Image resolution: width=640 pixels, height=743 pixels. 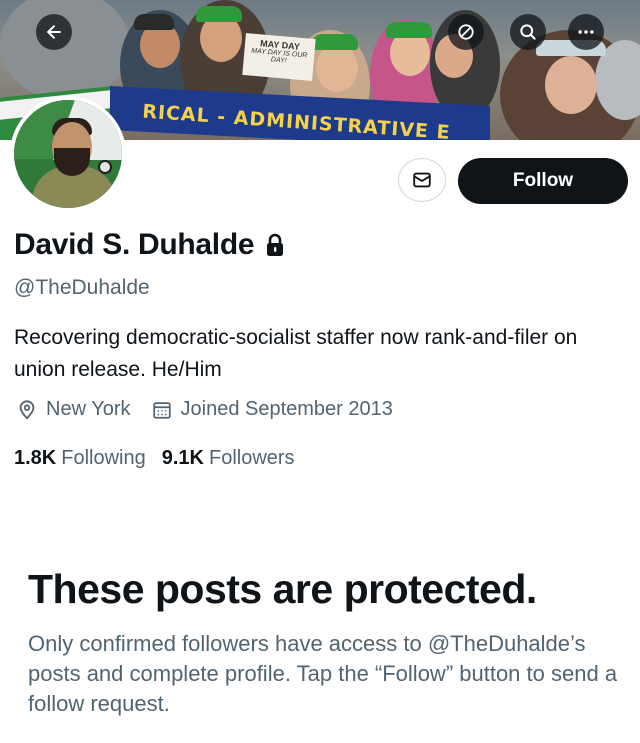 I want to click on location-item: New York, so click(x=73, y=409).